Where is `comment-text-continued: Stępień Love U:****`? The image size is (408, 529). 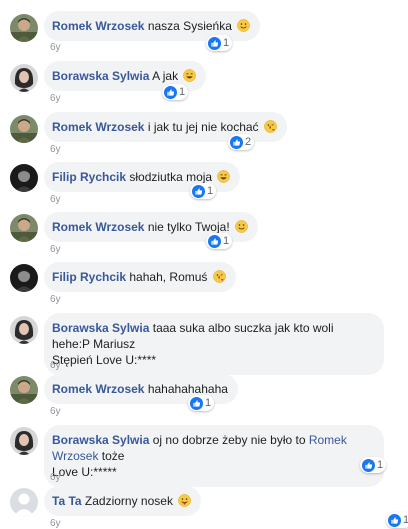
comment-text-continued: Stępień Love U:**** is located at coordinates (104, 360).